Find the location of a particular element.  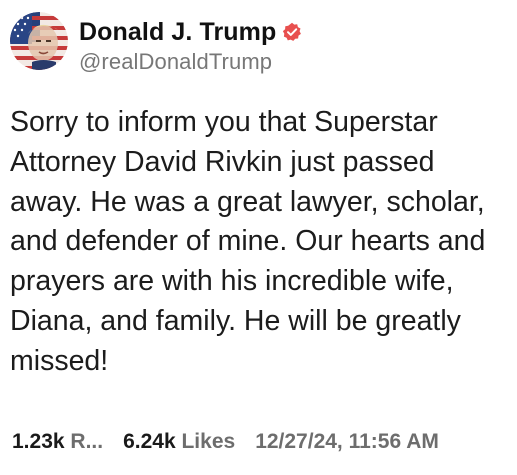

author-handle: @realDonaldTrump is located at coordinates (190, 62).